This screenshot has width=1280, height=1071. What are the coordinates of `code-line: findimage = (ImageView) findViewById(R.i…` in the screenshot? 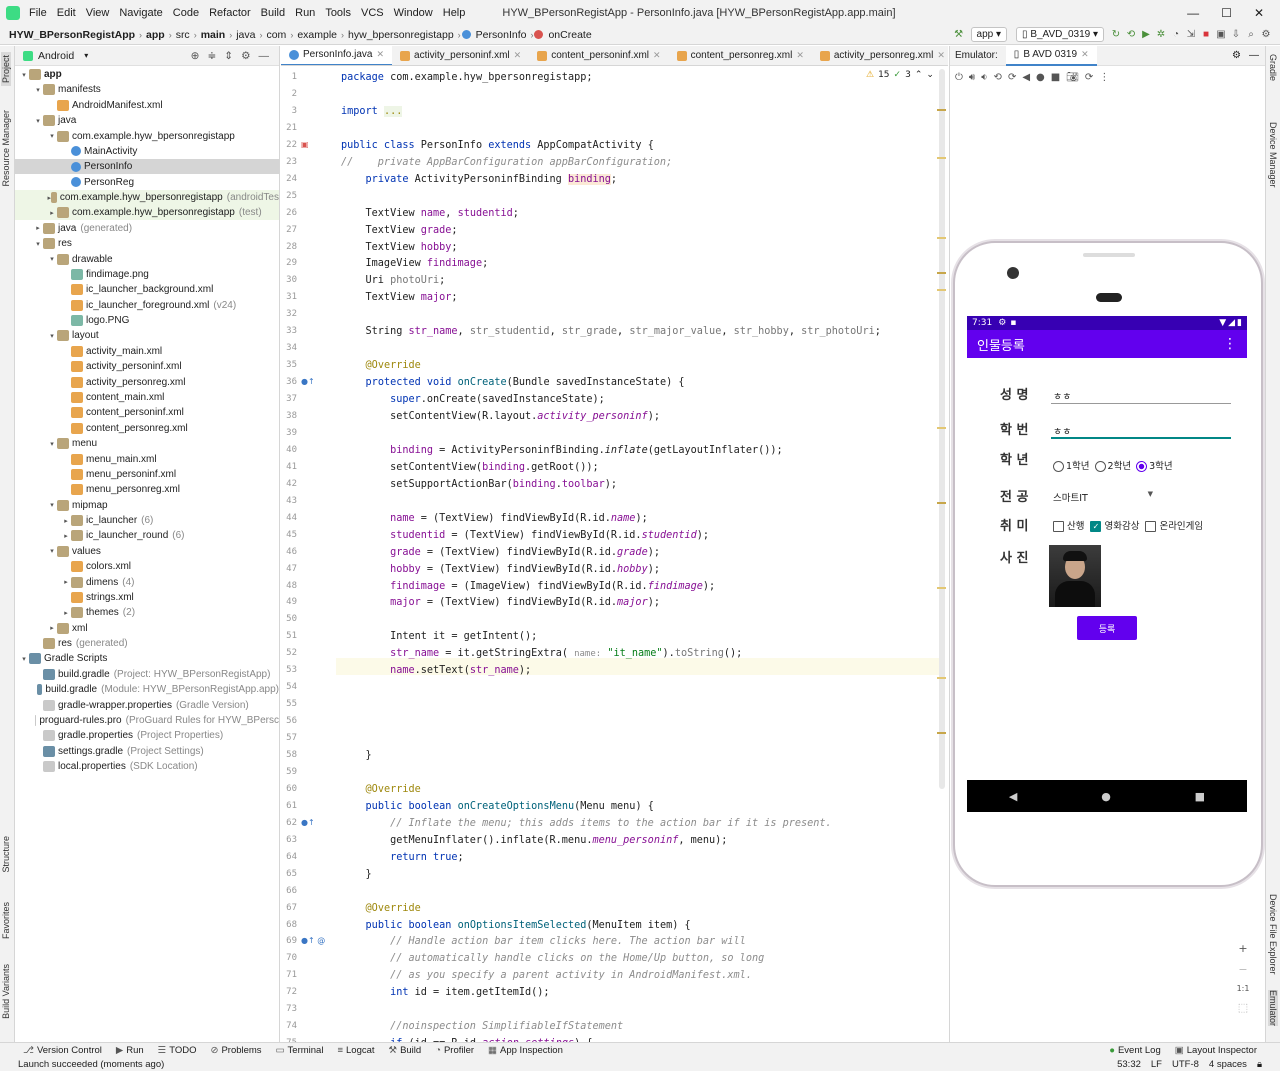 It's located at (528, 586).